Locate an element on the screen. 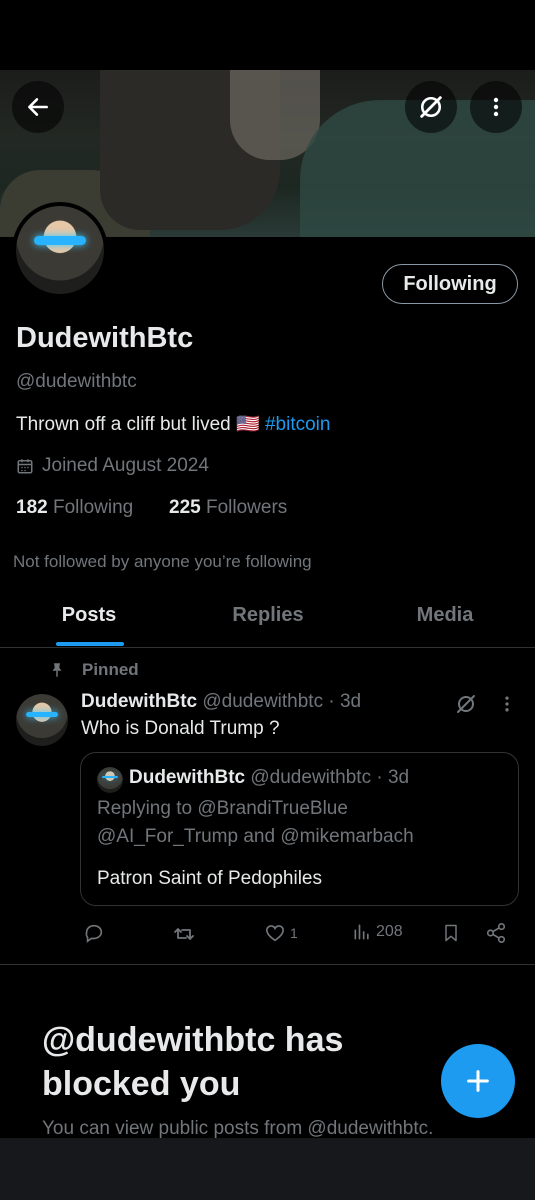 The image size is (535, 1200). views-button: 208 is located at coordinates (377, 932).